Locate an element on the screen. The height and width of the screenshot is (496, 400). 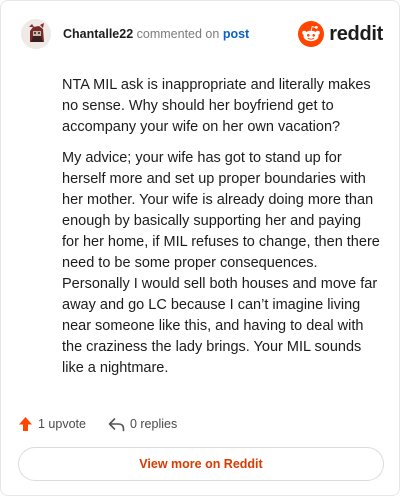
reddit-snoo-icon is located at coordinates (311, 34).